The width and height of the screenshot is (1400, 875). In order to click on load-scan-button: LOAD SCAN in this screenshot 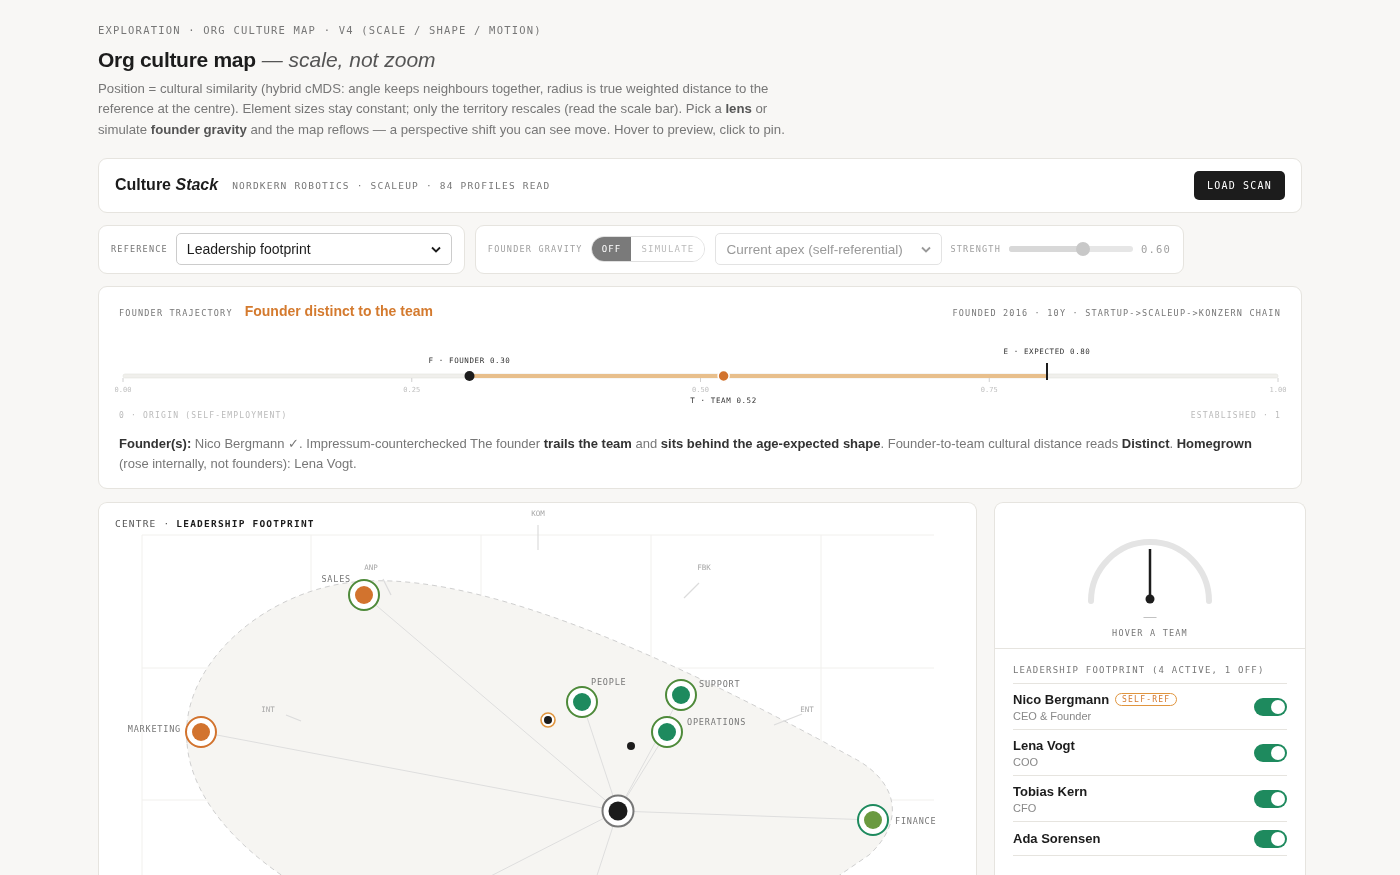, I will do `click(1239, 185)`.